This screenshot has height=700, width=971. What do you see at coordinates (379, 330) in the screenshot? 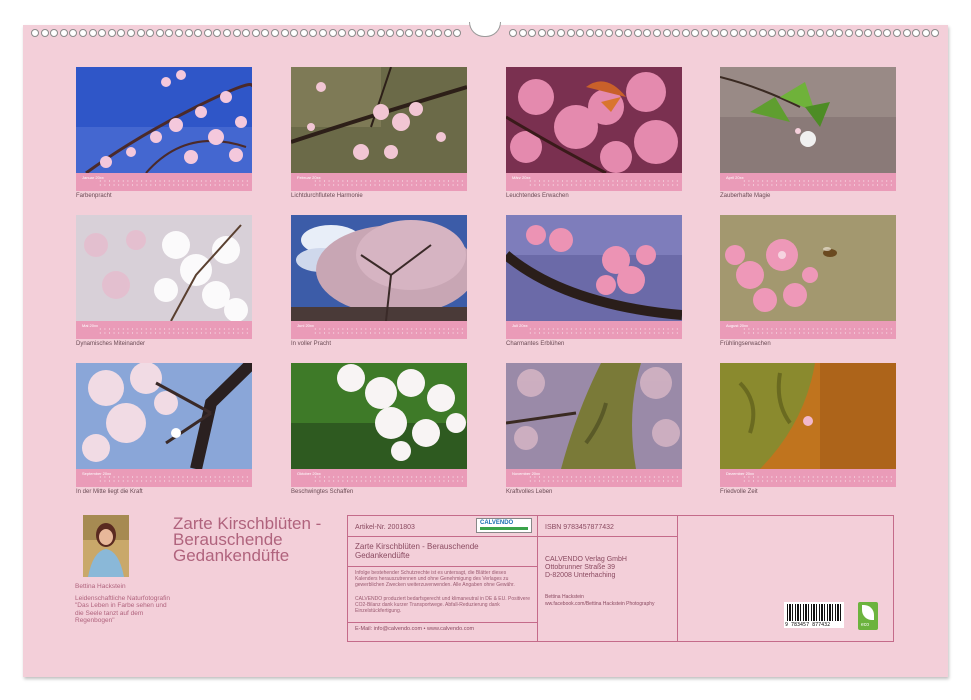
I see `calendar-strip: Juni 20xx` at bounding box center [379, 330].